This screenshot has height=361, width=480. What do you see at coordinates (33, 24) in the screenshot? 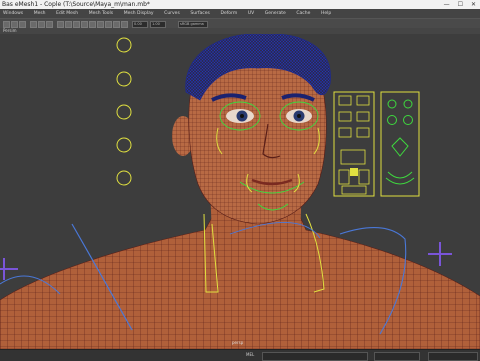
I see `move-tool-icon` at bounding box center [33, 24].